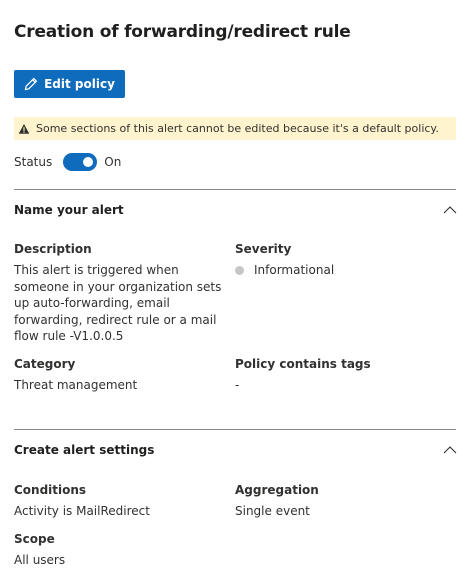 Image resolution: width=474 pixels, height=578 pixels. I want to click on conditions-value: Activity is MailRedirect, so click(82, 511).